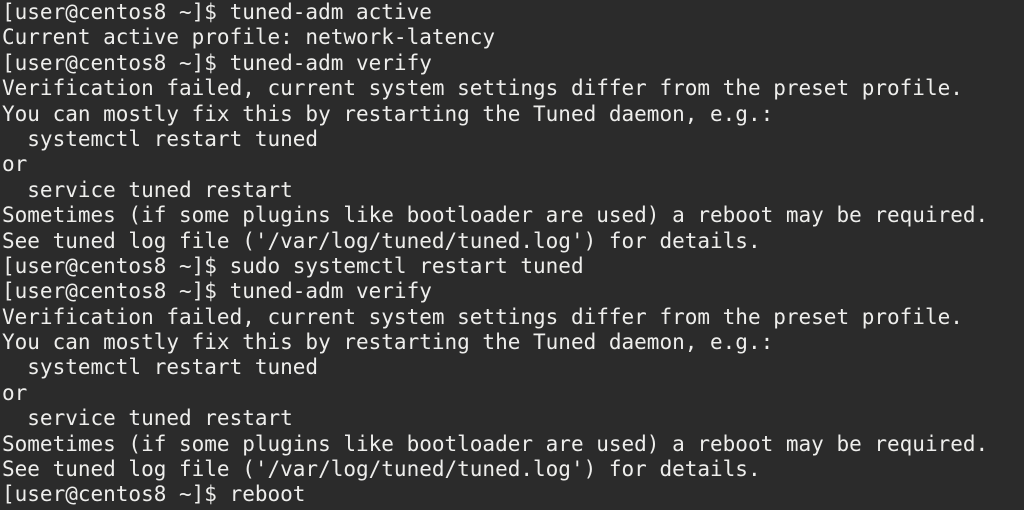  What do you see at coordinates (154, 494) in the screenshot?
I see `prompt-line: [user@centos8 ~]$ reboot` at bounding box center [154, 494].